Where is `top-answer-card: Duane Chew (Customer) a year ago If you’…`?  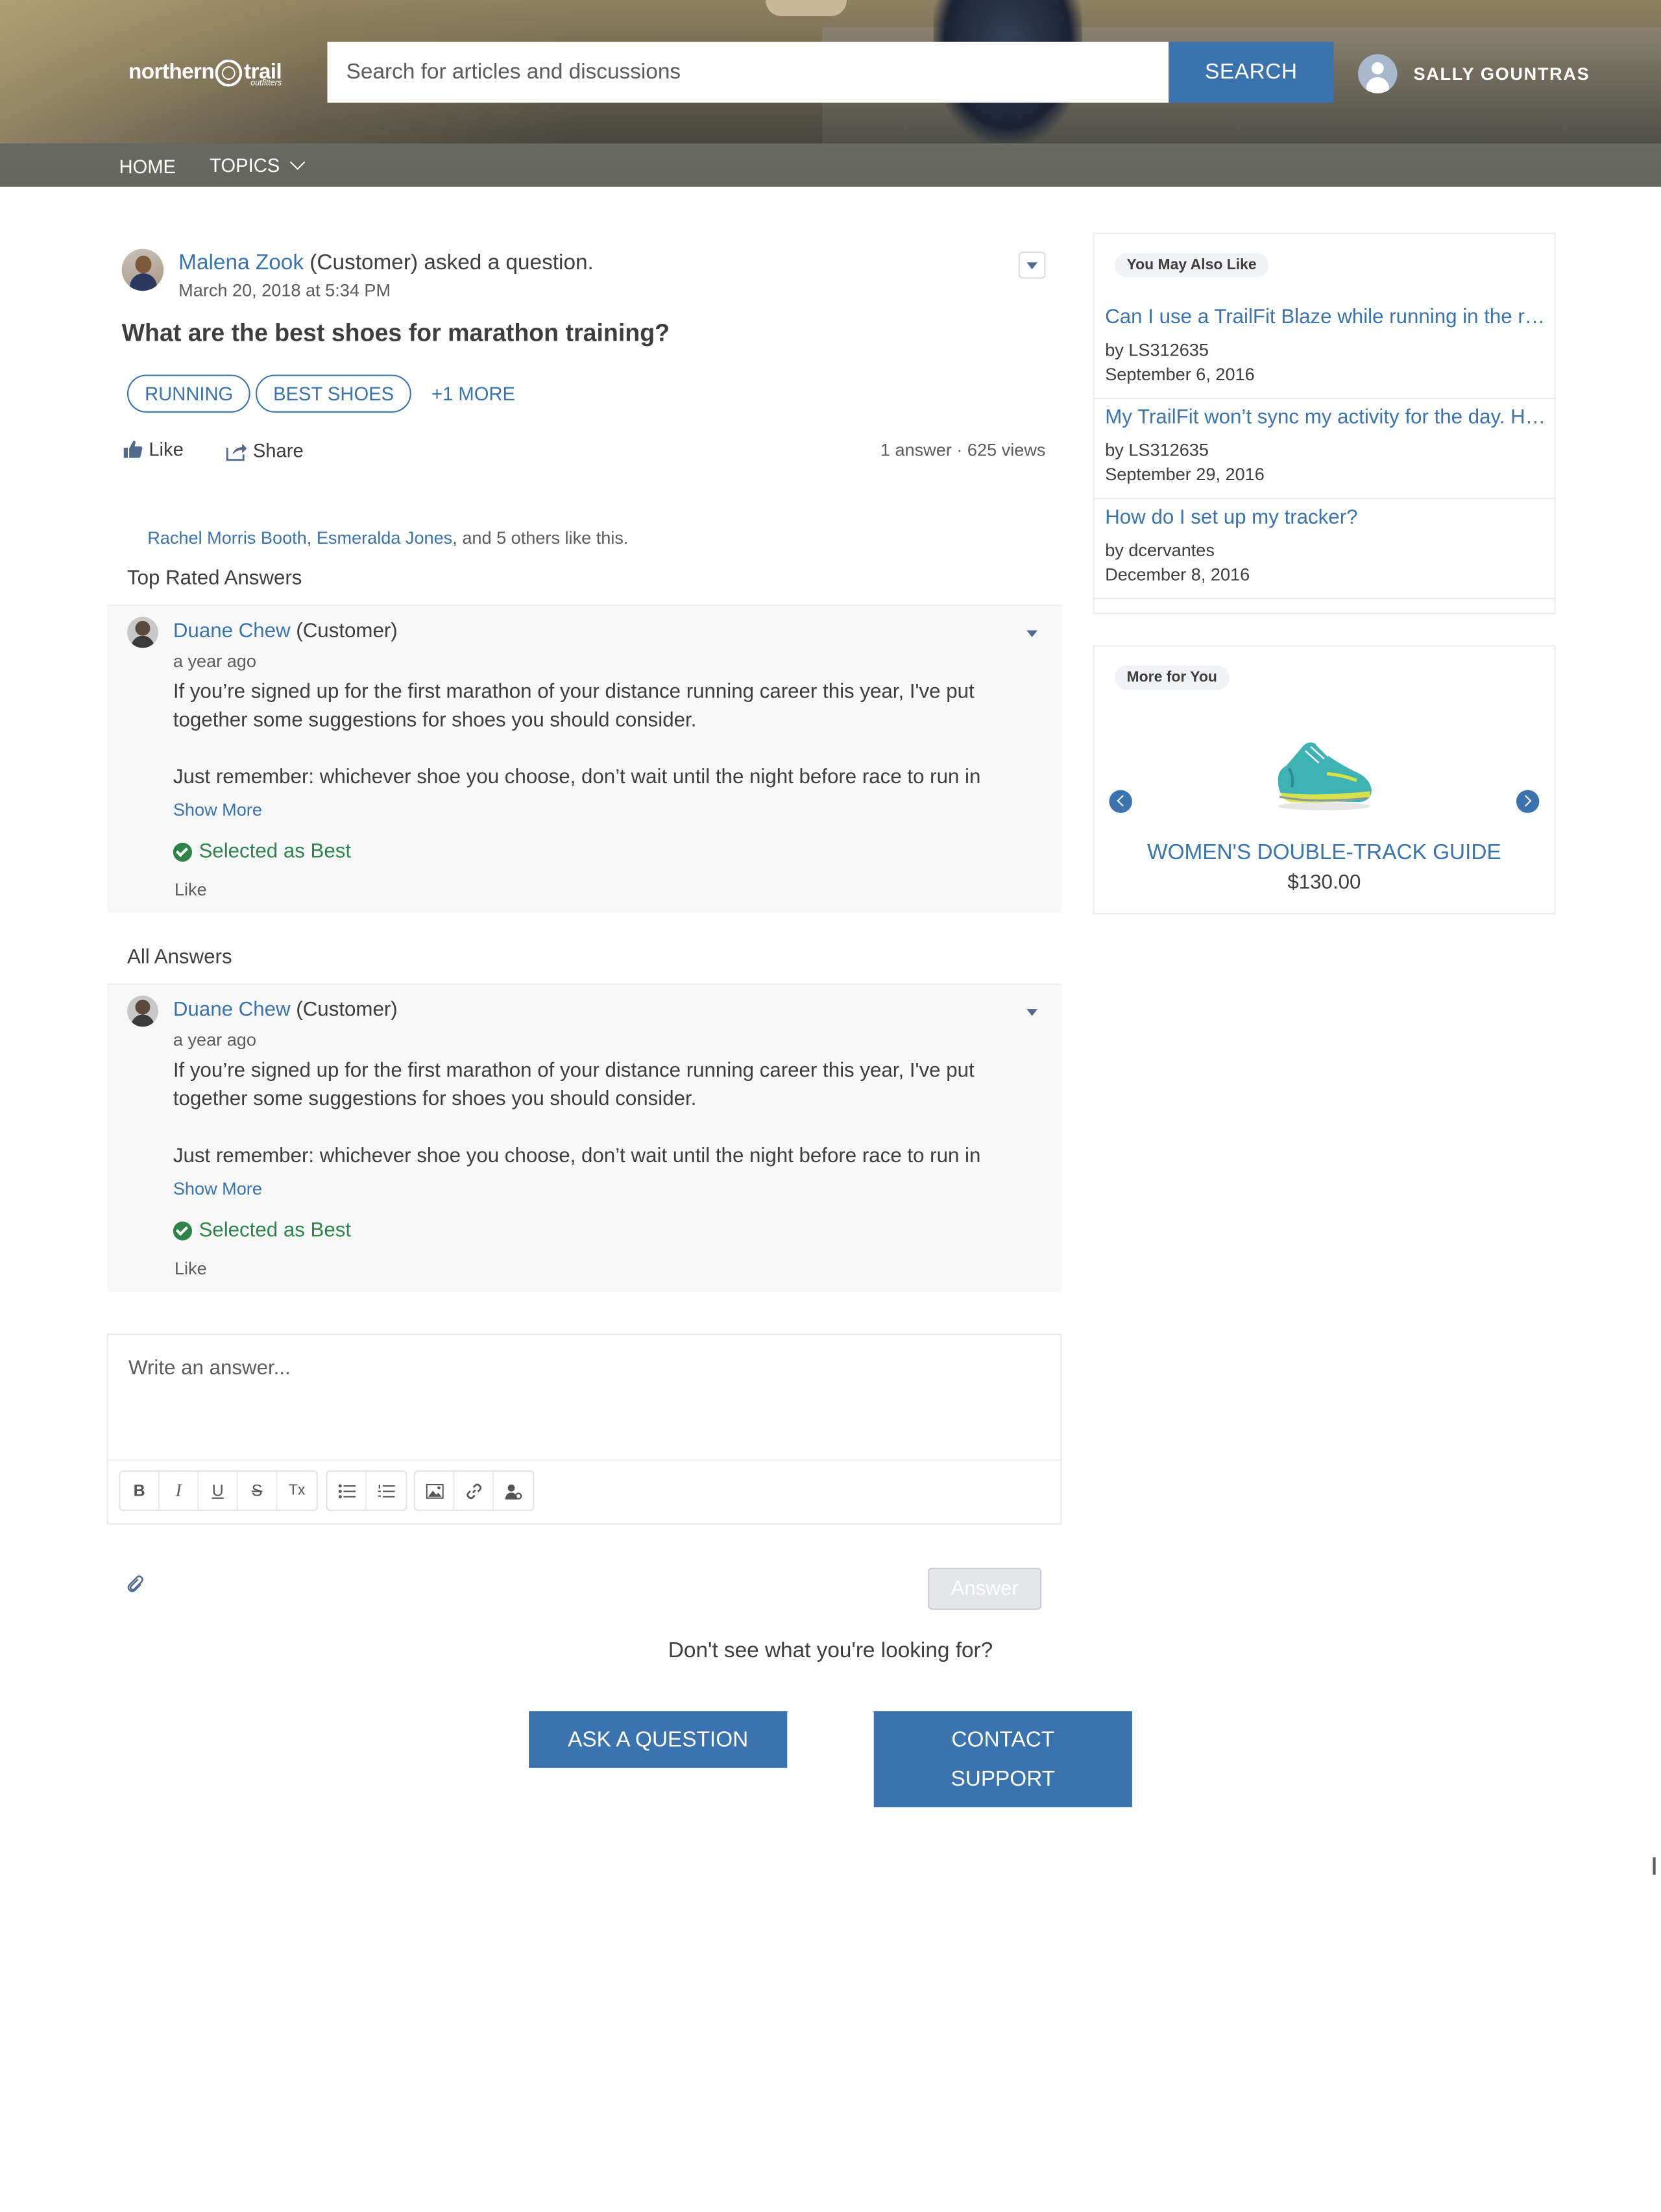 top-answer-card: Duane Chew (Customer) a year ago If you’… is located at coordinates (584, 759).